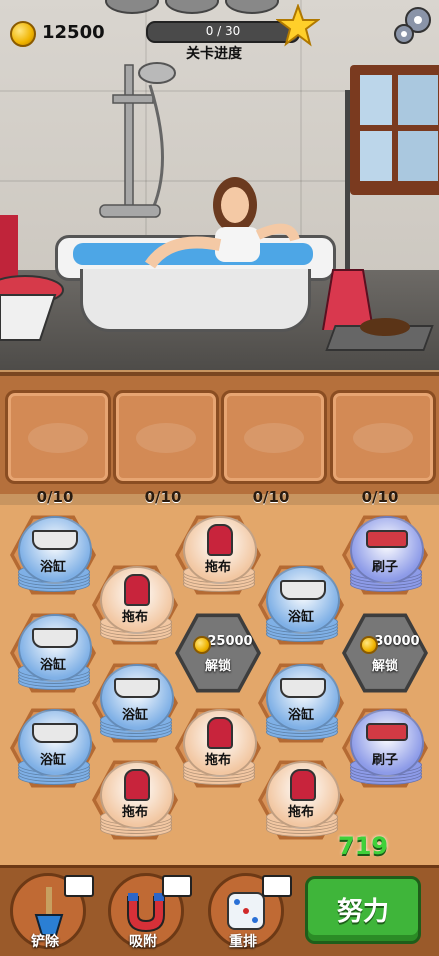 The width and height of the screenshot is (439, 956). What do you see at coordinates (143, 942) in the screenshot?
I see `magnet-tool-label: 吸附` at bounding box center [143, 942].